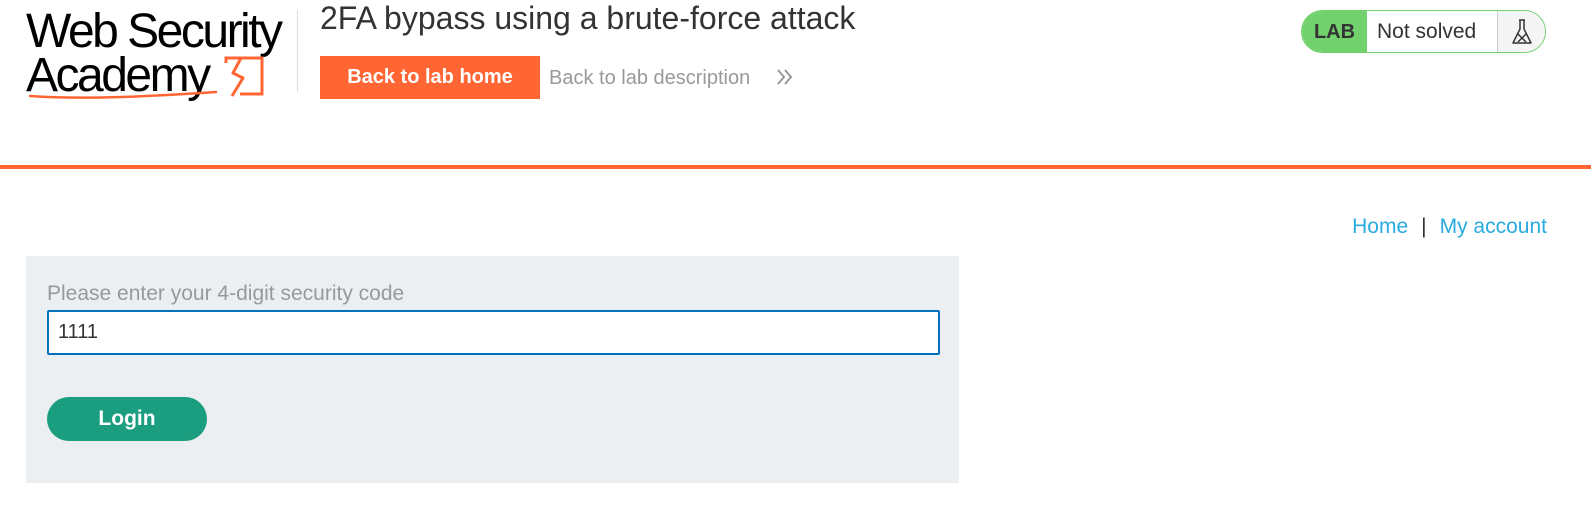 This screenshot has width=1591, height=517. I want to click on flask-icon, so click(1521, 31).